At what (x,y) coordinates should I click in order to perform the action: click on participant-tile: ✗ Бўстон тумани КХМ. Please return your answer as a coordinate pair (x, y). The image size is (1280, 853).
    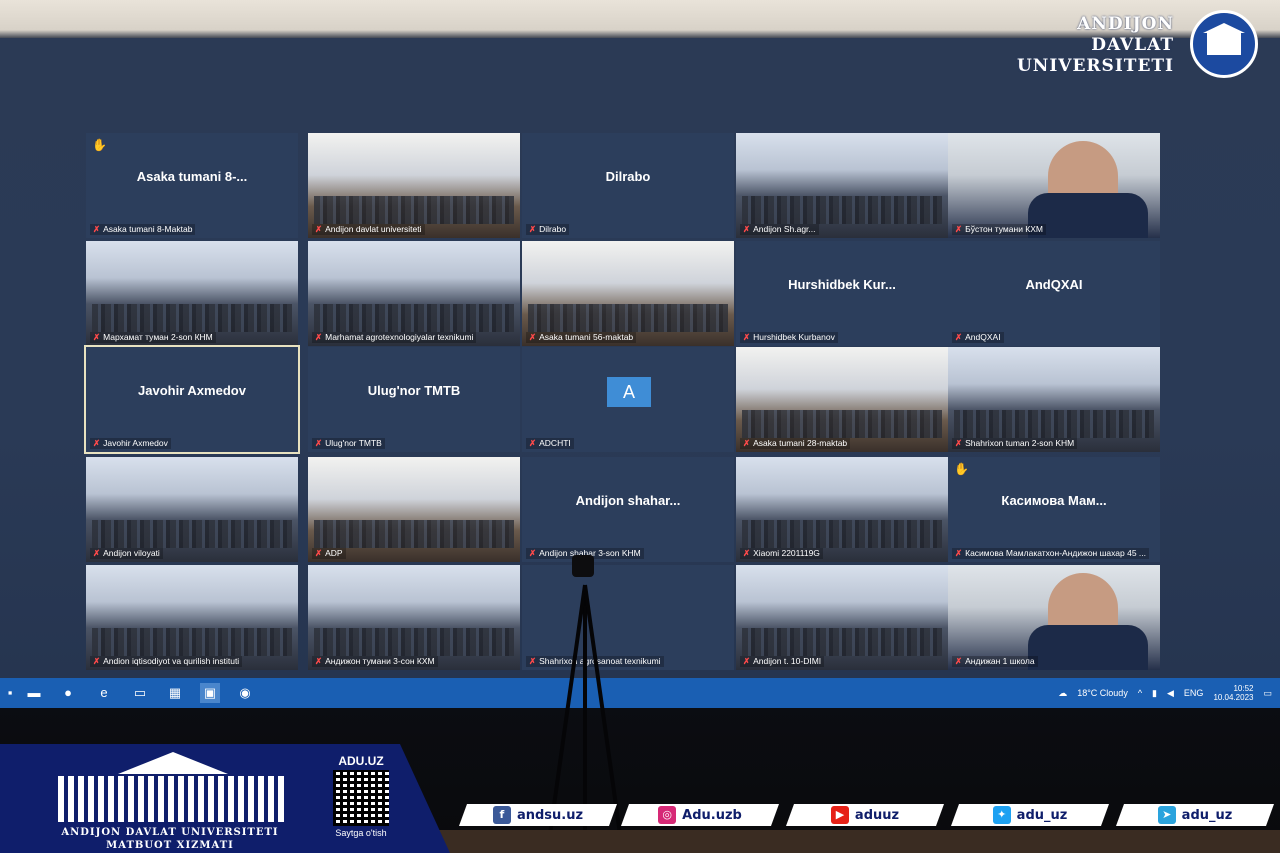
    Looking at the image, I should click on (1054, 185).